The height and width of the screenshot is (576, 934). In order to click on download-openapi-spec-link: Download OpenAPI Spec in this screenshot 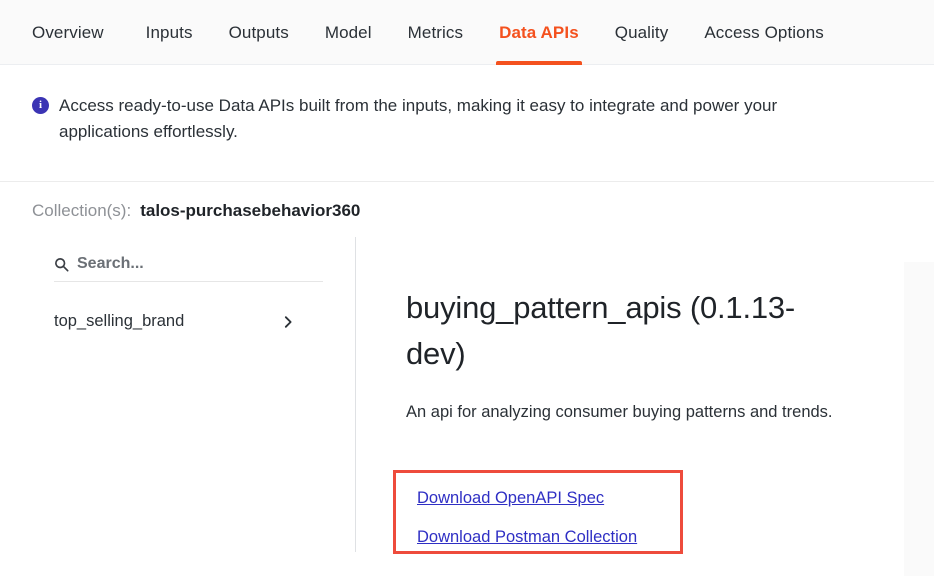, I will do `click(510, 498)`.